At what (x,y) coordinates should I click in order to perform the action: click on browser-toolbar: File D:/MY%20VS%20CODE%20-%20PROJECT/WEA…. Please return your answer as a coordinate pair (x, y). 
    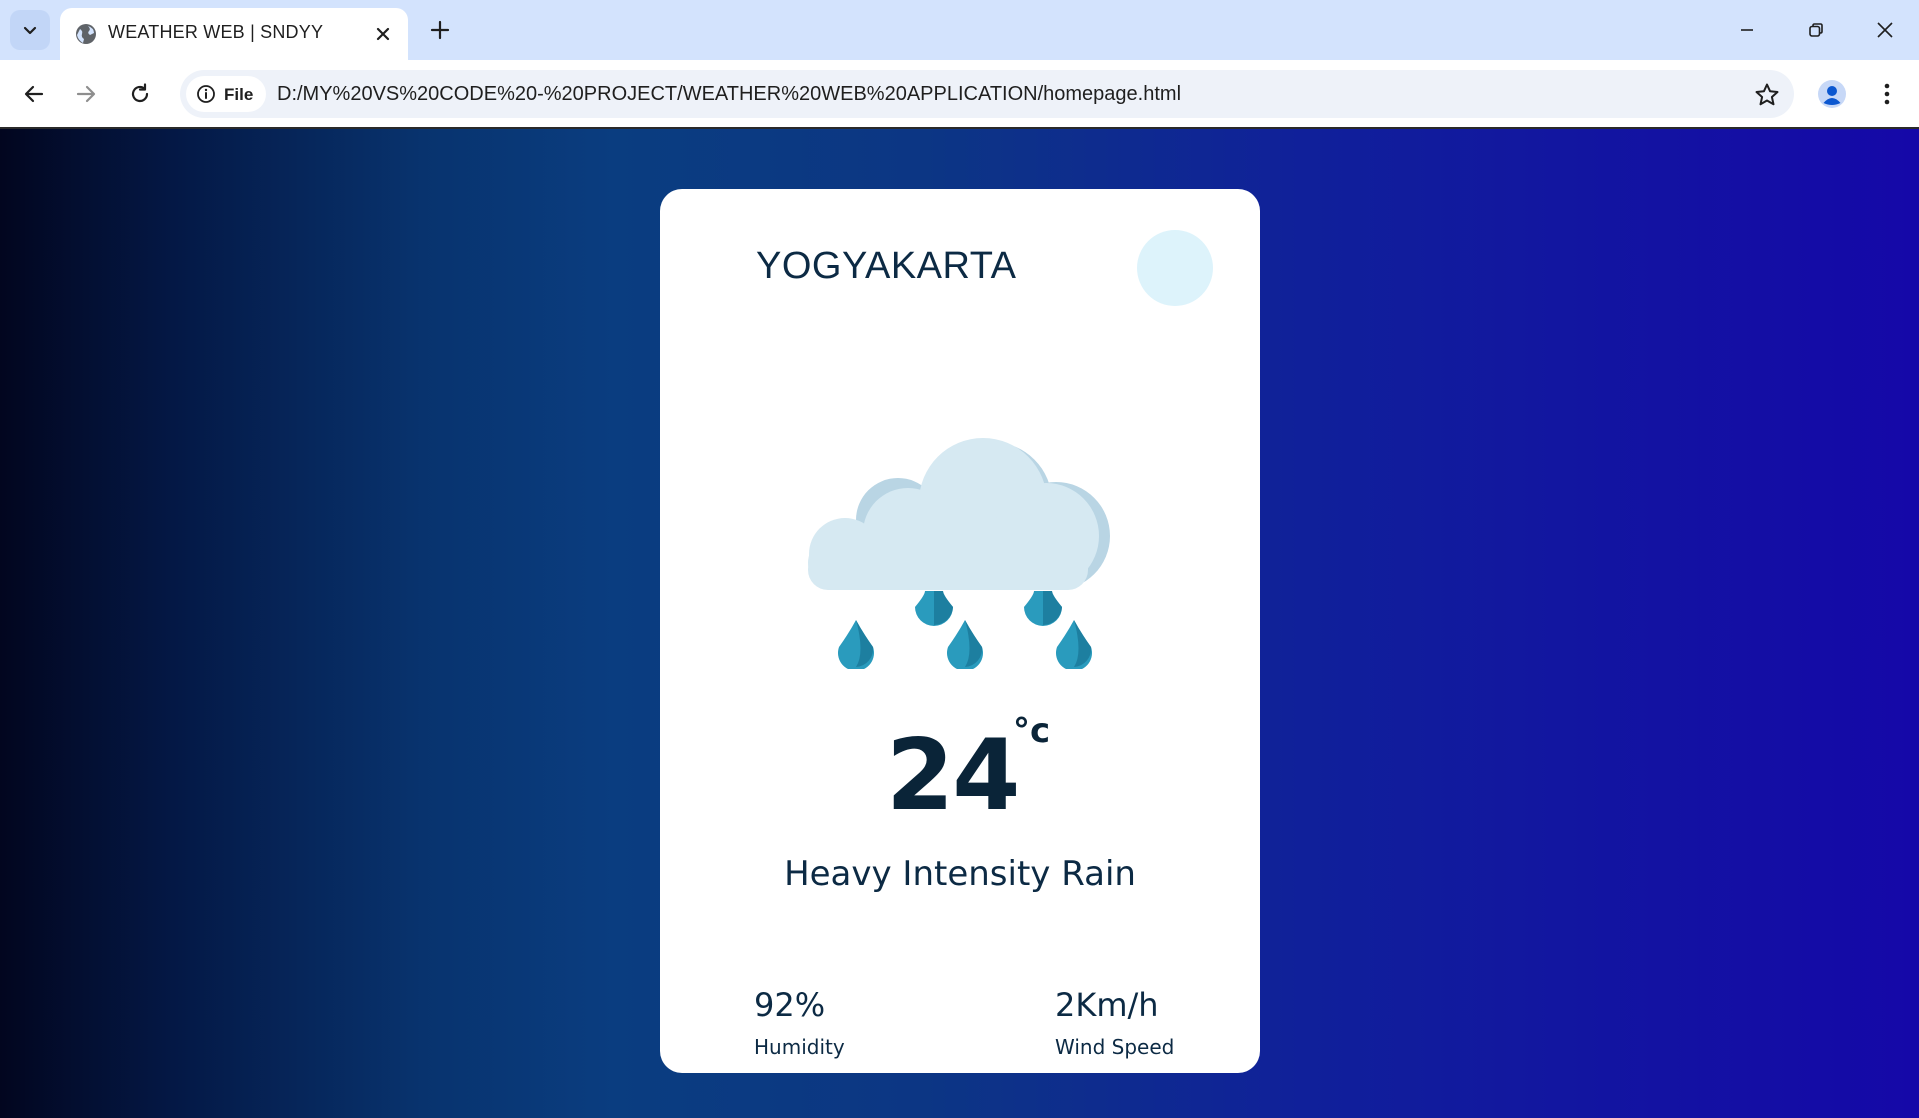
    Looking at the image, I should click on (959, 94).